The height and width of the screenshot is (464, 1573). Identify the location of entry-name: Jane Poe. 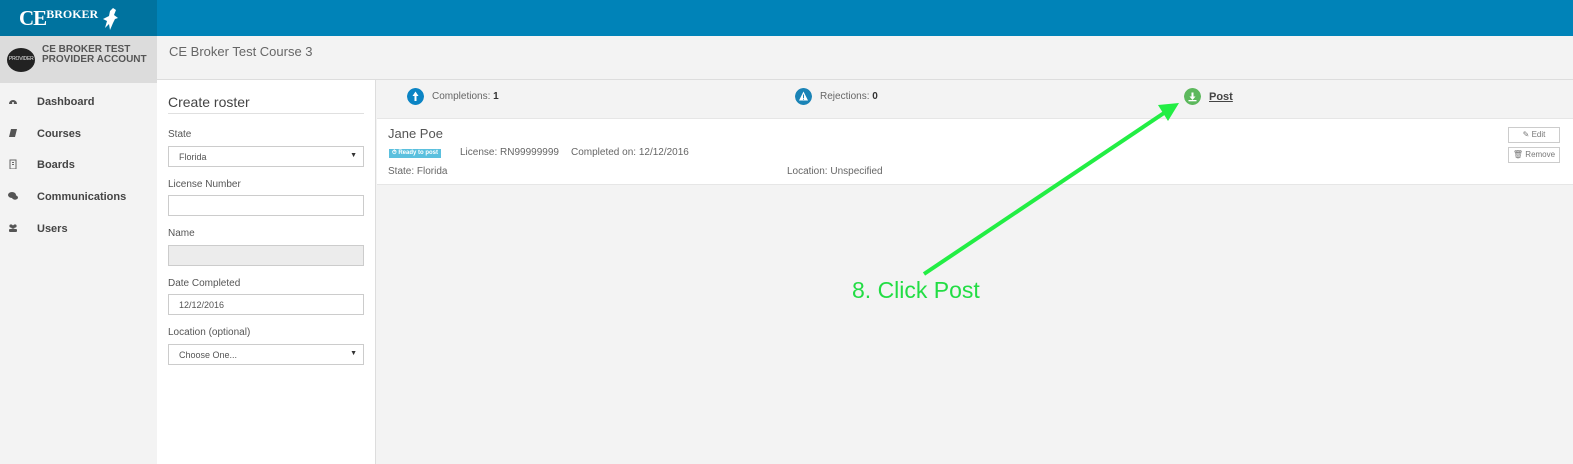
(415, 133).